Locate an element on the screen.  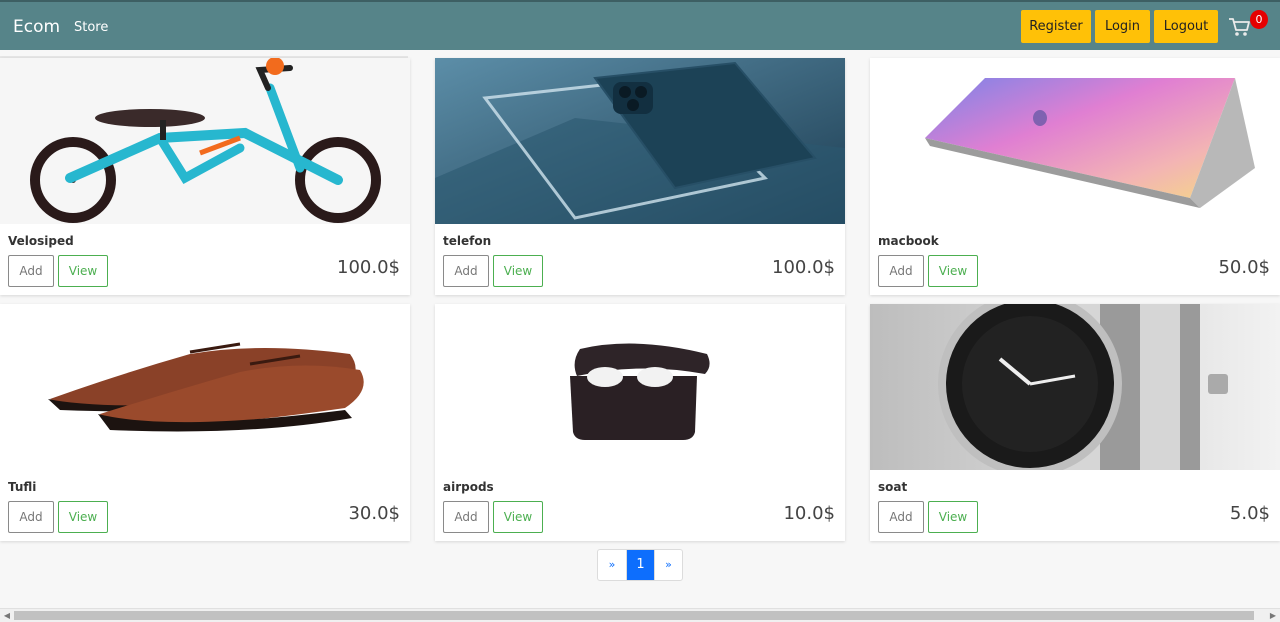
product-price: 5.0$ is located at coordinates (1249, 513).